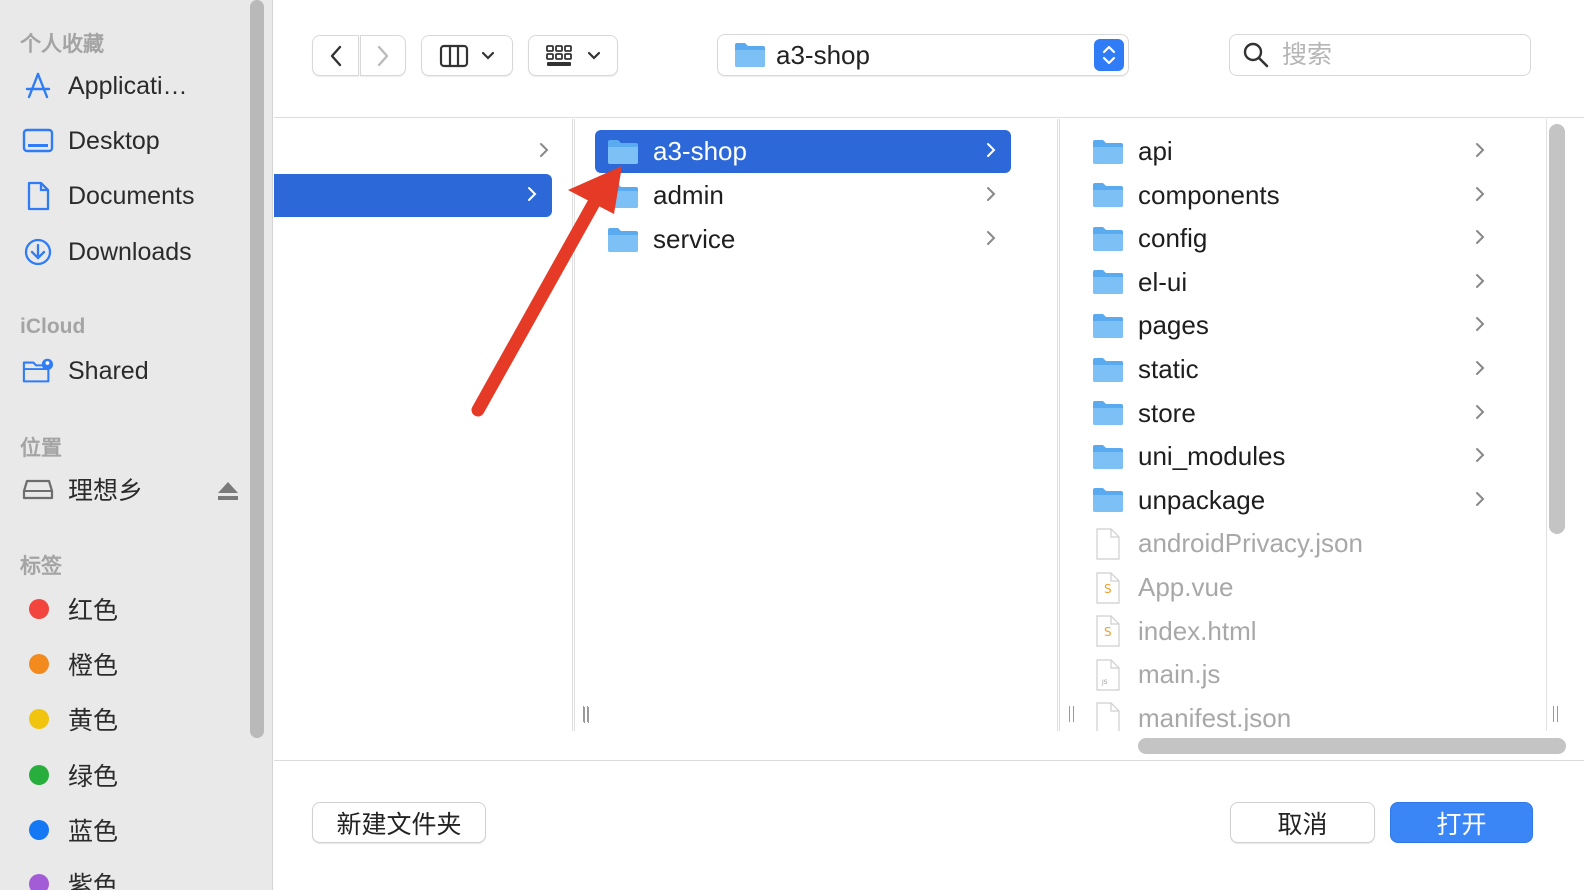  What do you see at coordinates (573, 55) in the screenshot?
I see `group-by-button` at bounding box center [573, 55].